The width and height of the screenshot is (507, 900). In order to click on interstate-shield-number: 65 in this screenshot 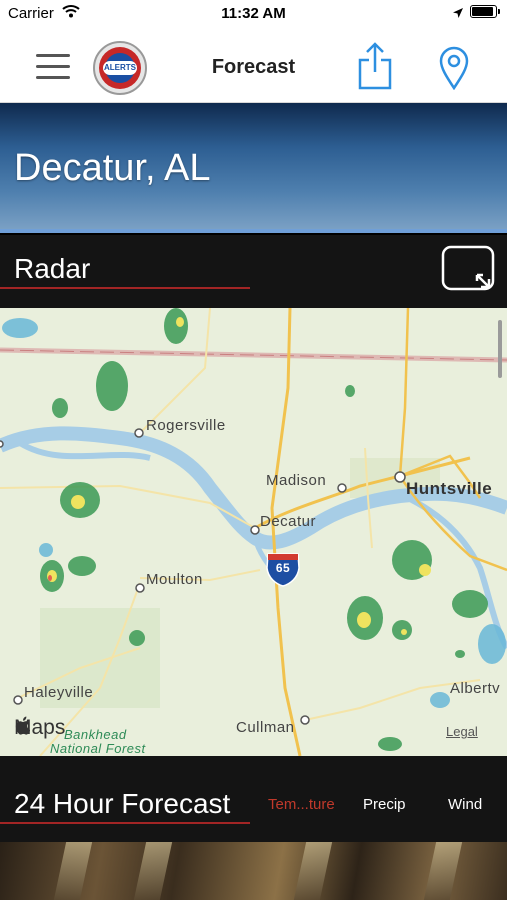, I will do `click(283, 568)`.